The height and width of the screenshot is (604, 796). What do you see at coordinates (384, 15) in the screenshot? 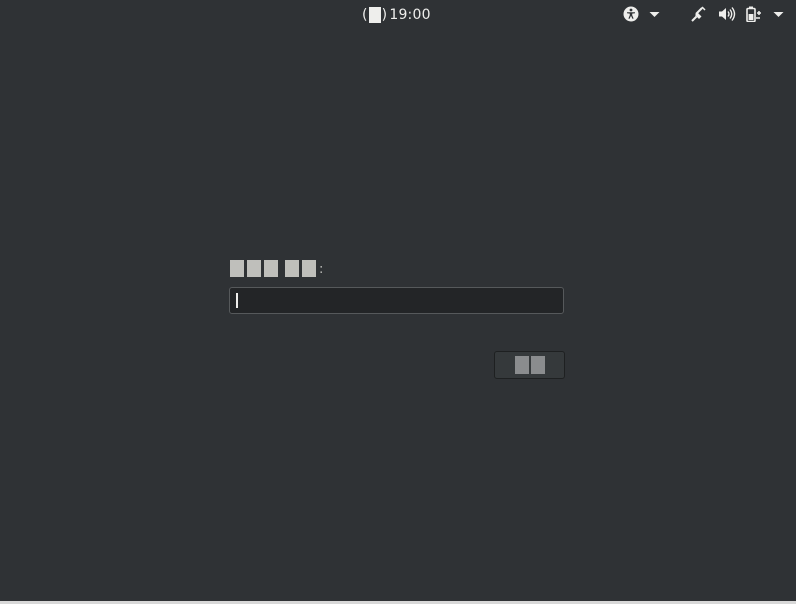
I see `clock-suffix: )` at bounding box center [384, 15].